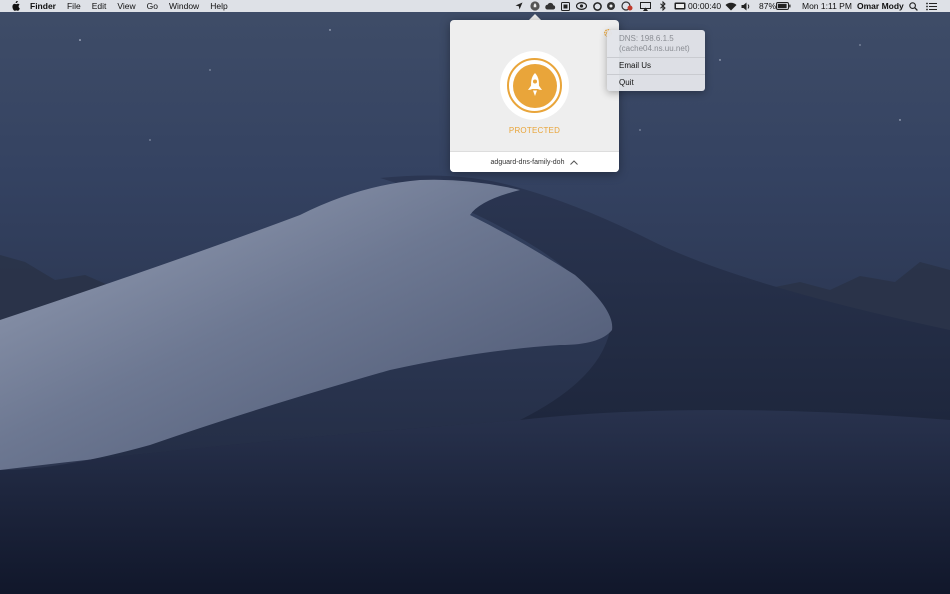  I want to click on protection-core, so click(534, 85).